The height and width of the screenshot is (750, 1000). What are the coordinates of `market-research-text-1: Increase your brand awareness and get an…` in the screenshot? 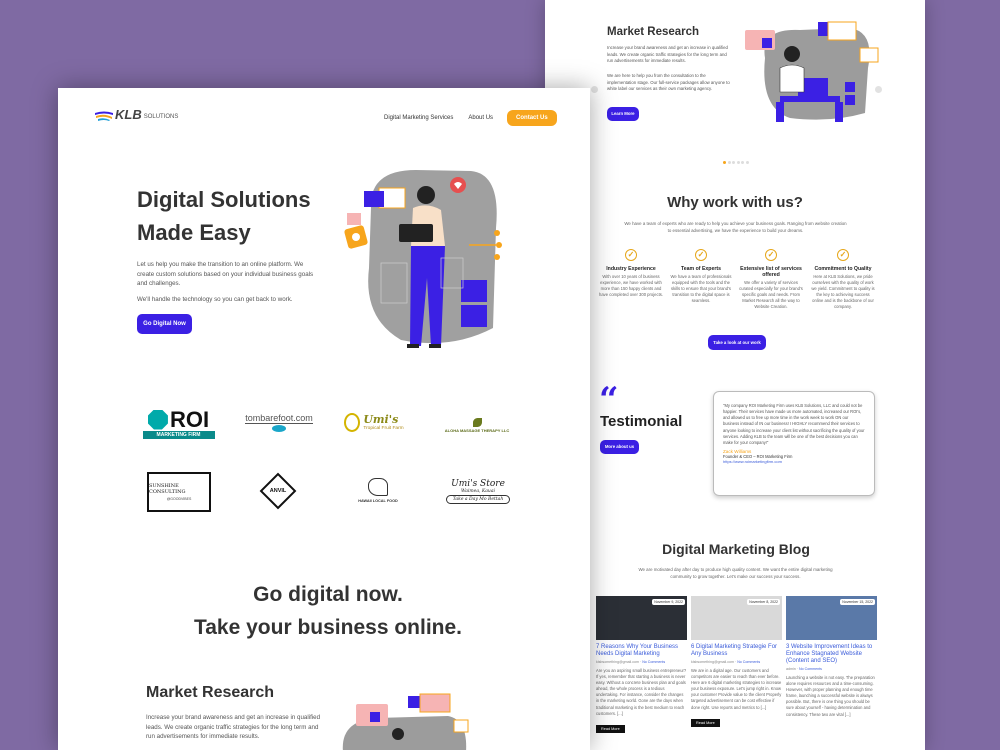 It's located at (667, 54).